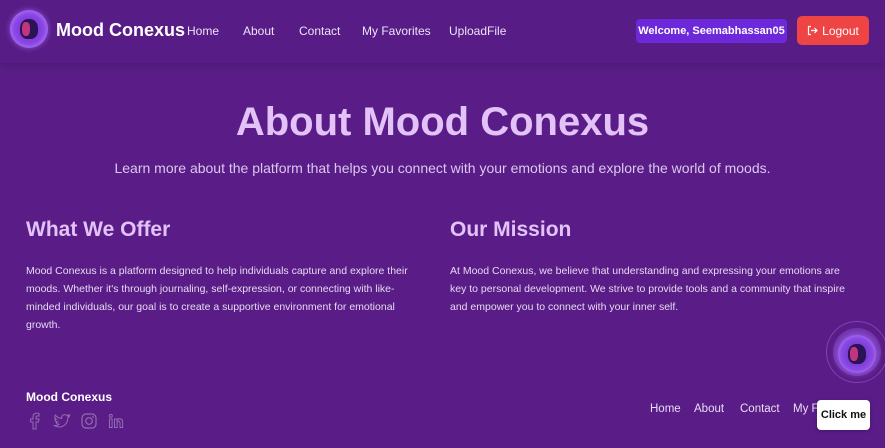  What do you see at coordinates (843, 415) in the screenshot?
I see `click-me-button: Click me` at bounding box center [843, 415].